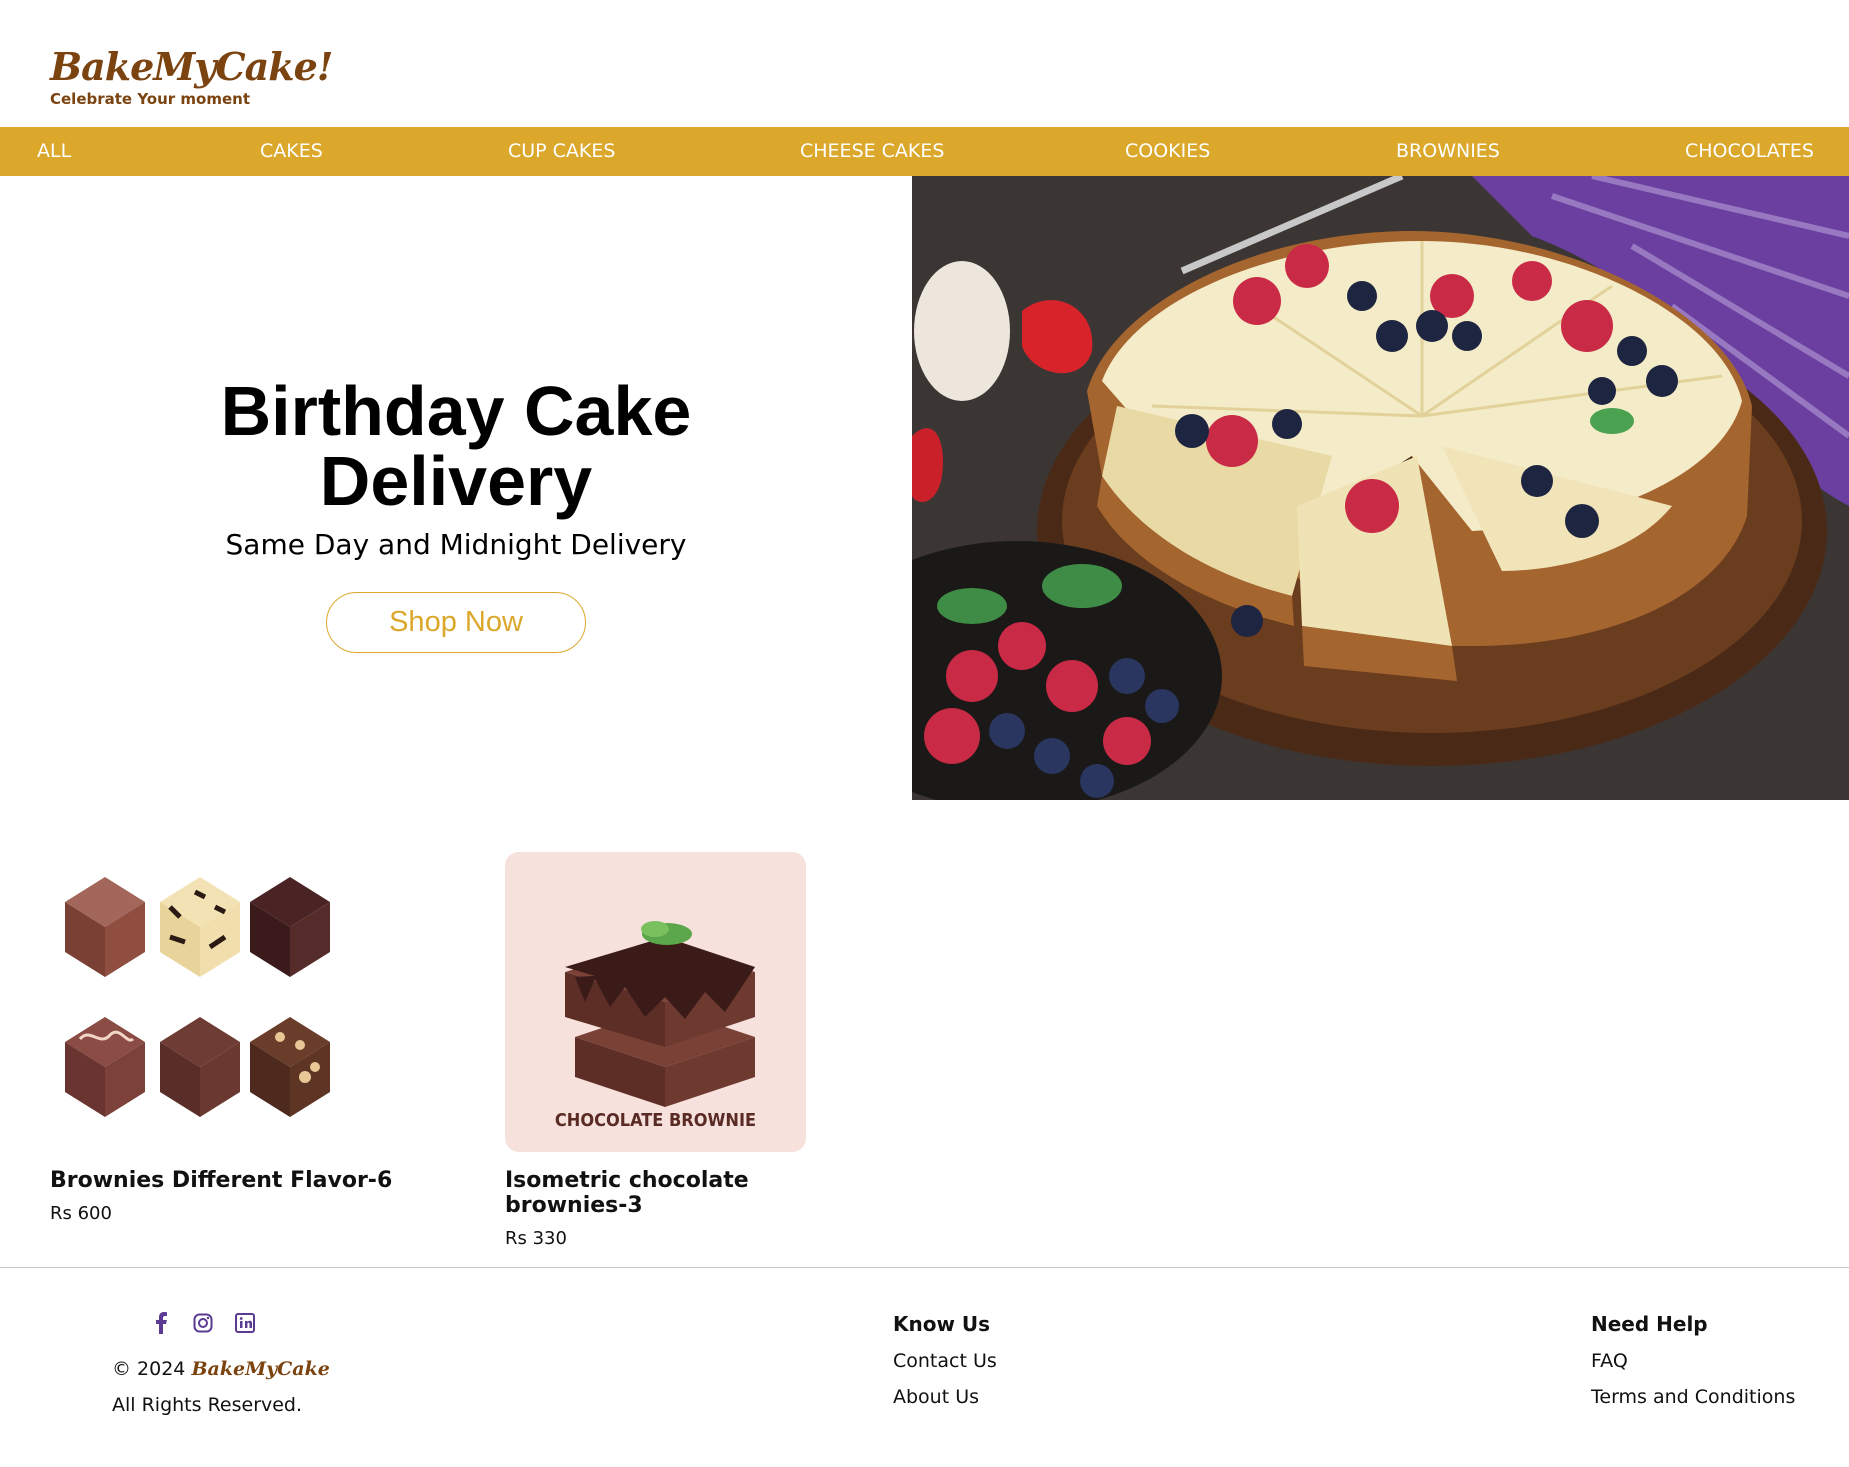 This screenshot has width=1849, height=1467. I want to click on about-us-link: About Us, so click(945, 1397).